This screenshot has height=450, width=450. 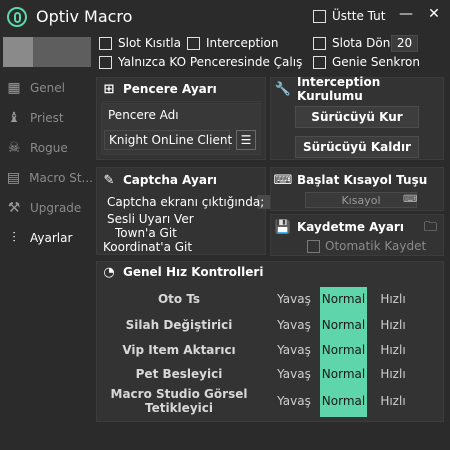 What do you see at coordinates (17, 17) in the screenshot?
I see `app-logo-icon` at bounding box center [17, 17].